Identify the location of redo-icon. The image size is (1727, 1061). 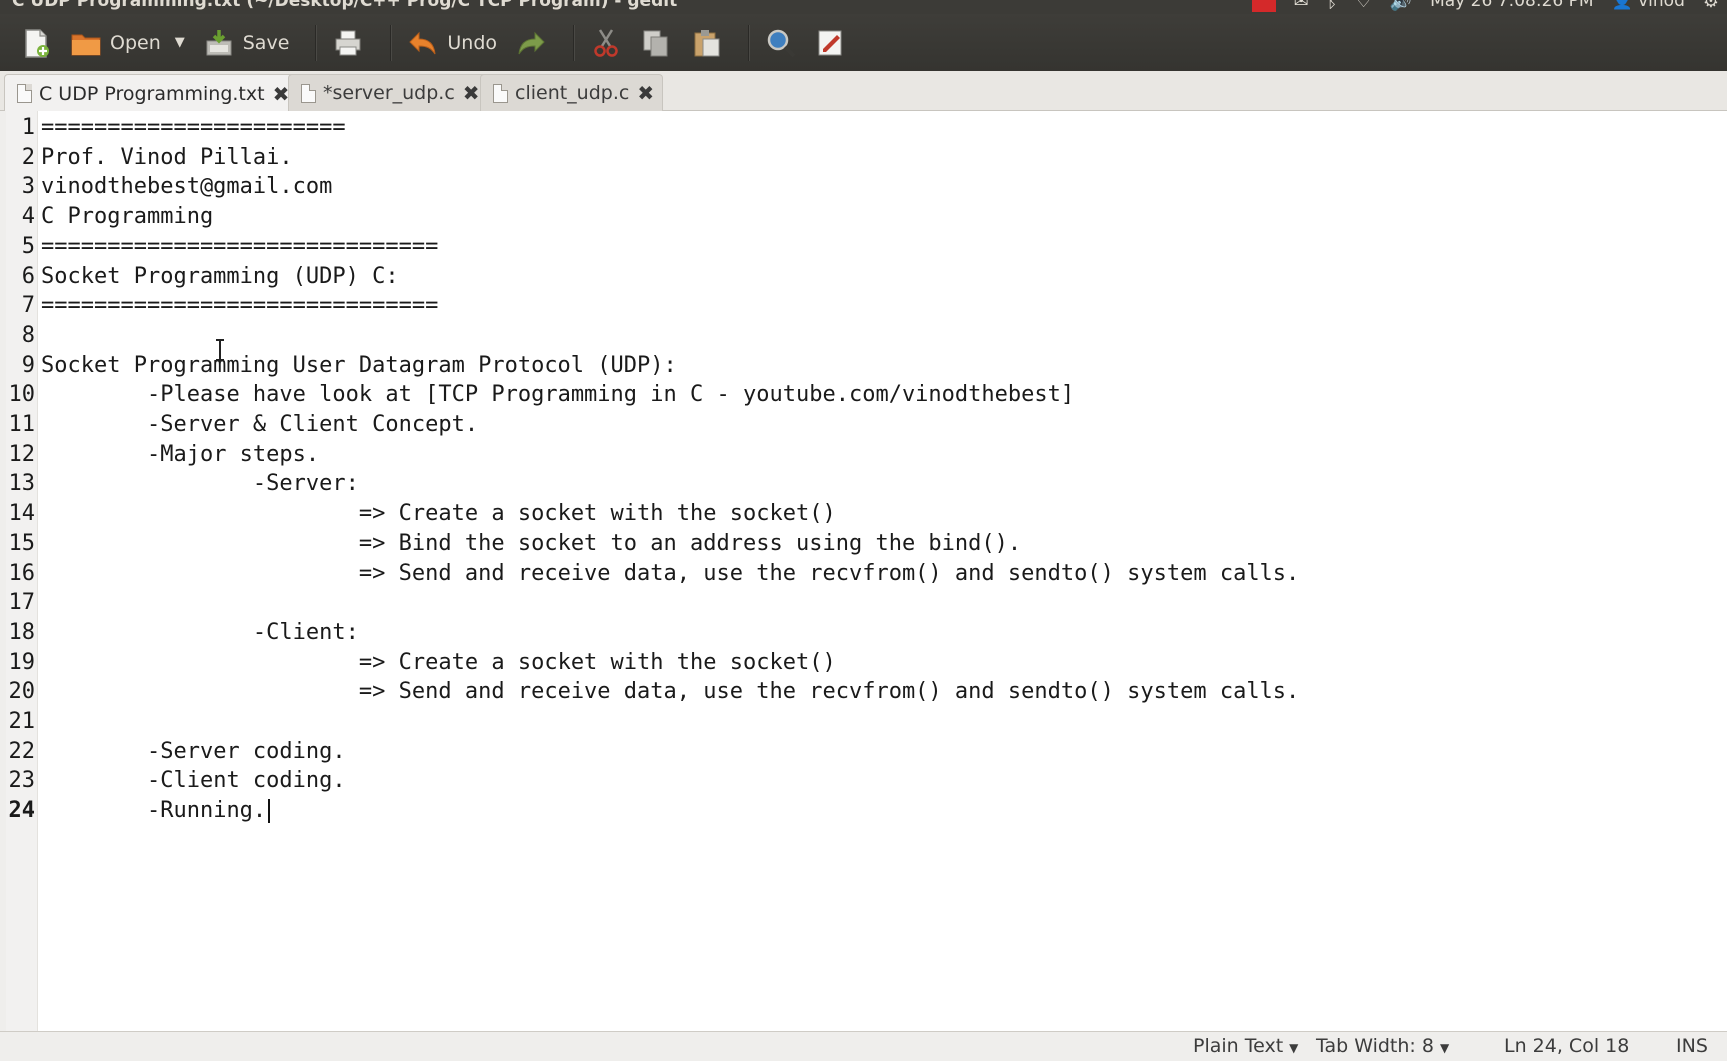
(531, 42).